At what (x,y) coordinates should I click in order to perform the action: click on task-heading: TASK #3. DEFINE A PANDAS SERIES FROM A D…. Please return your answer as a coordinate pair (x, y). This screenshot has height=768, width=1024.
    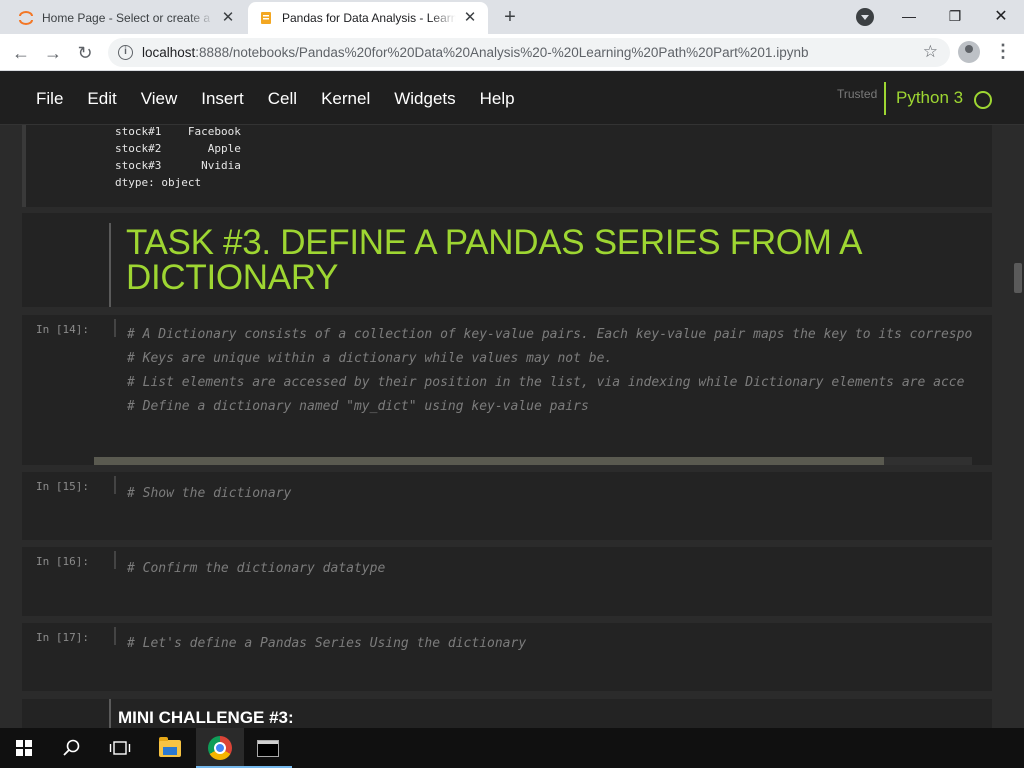
    Looking at the image, I should click on (493, 260).